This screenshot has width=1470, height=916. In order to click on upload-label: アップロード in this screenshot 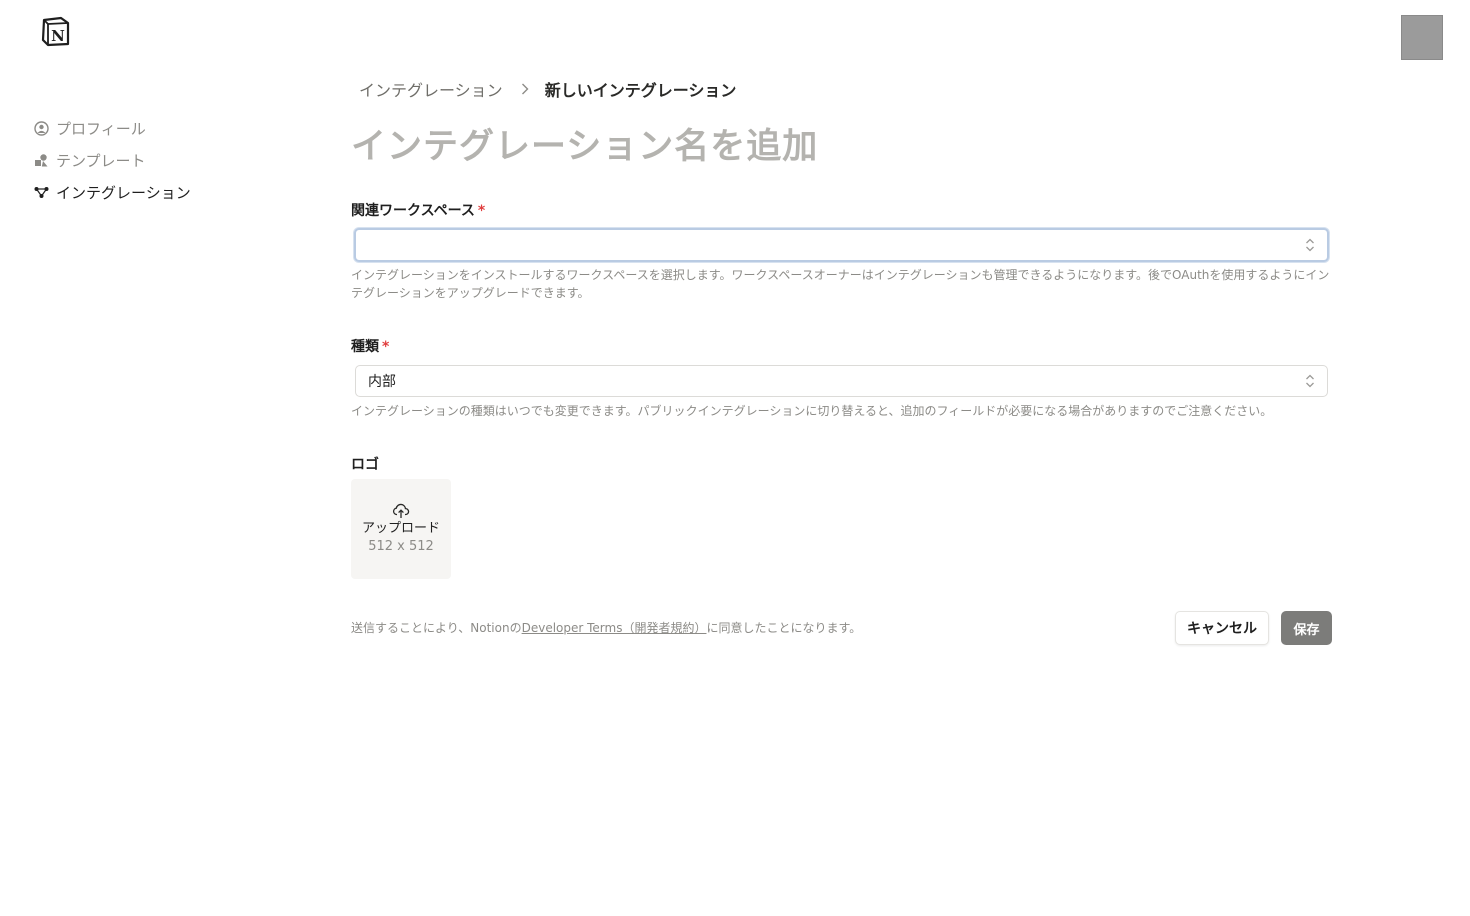, I will do `click(400, 528)`.